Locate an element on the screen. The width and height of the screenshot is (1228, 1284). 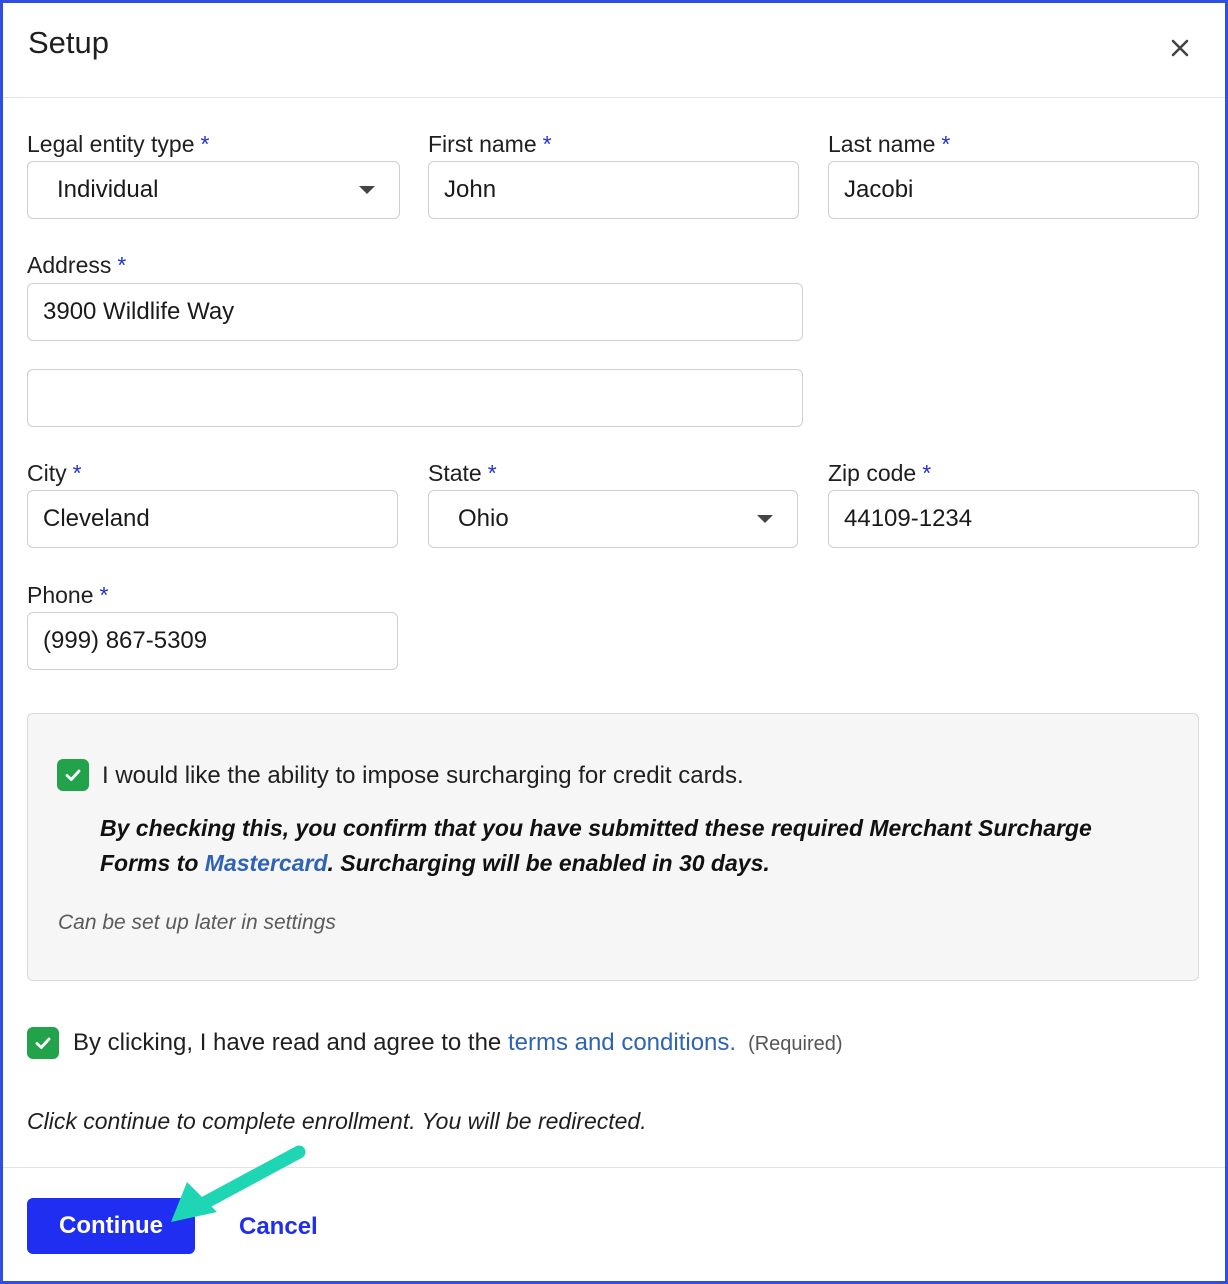
terms-link: terms and conditions. is located at coordinates (622, 1042).